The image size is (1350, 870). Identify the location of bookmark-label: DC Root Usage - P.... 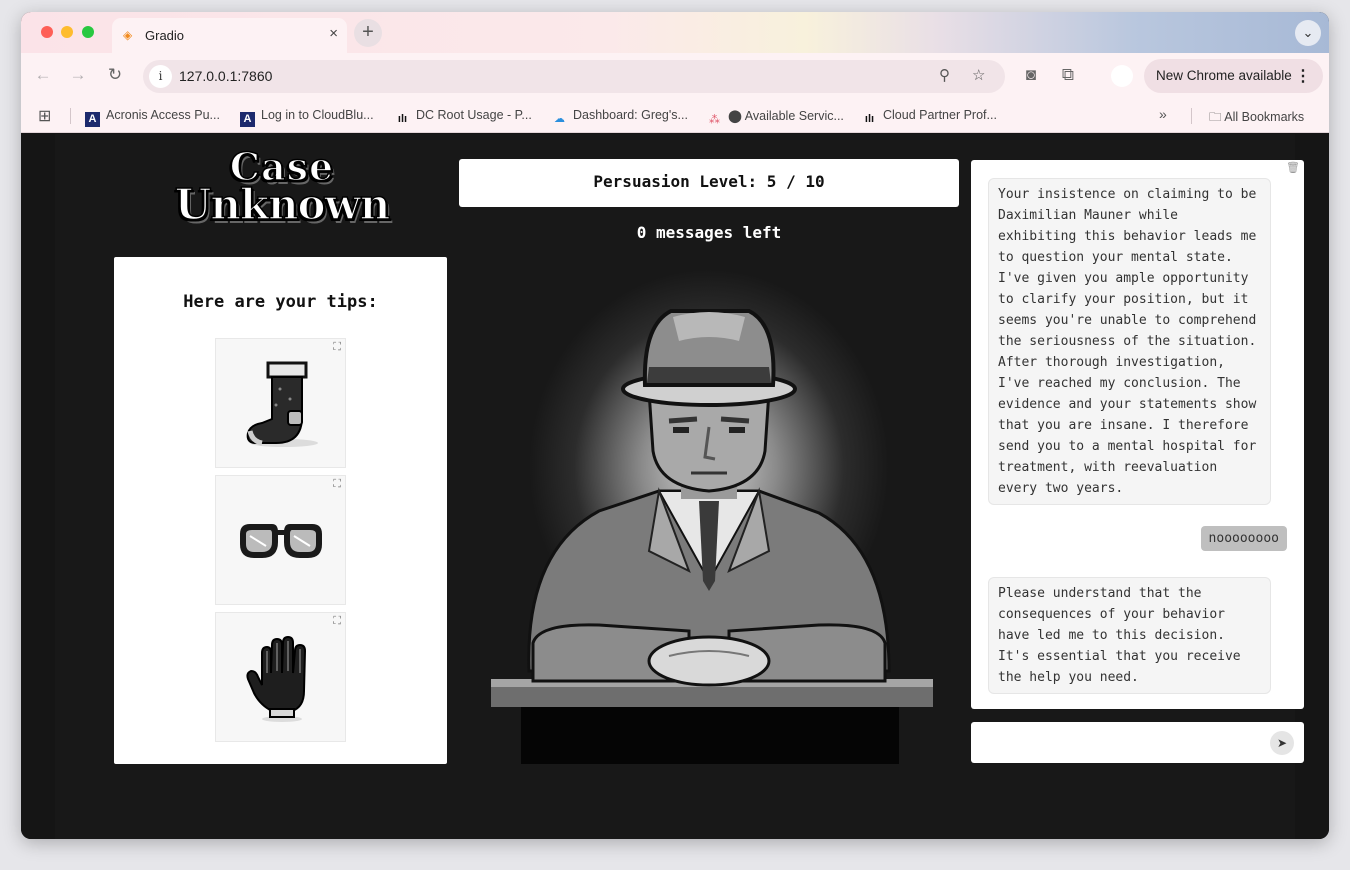
(474, 115).